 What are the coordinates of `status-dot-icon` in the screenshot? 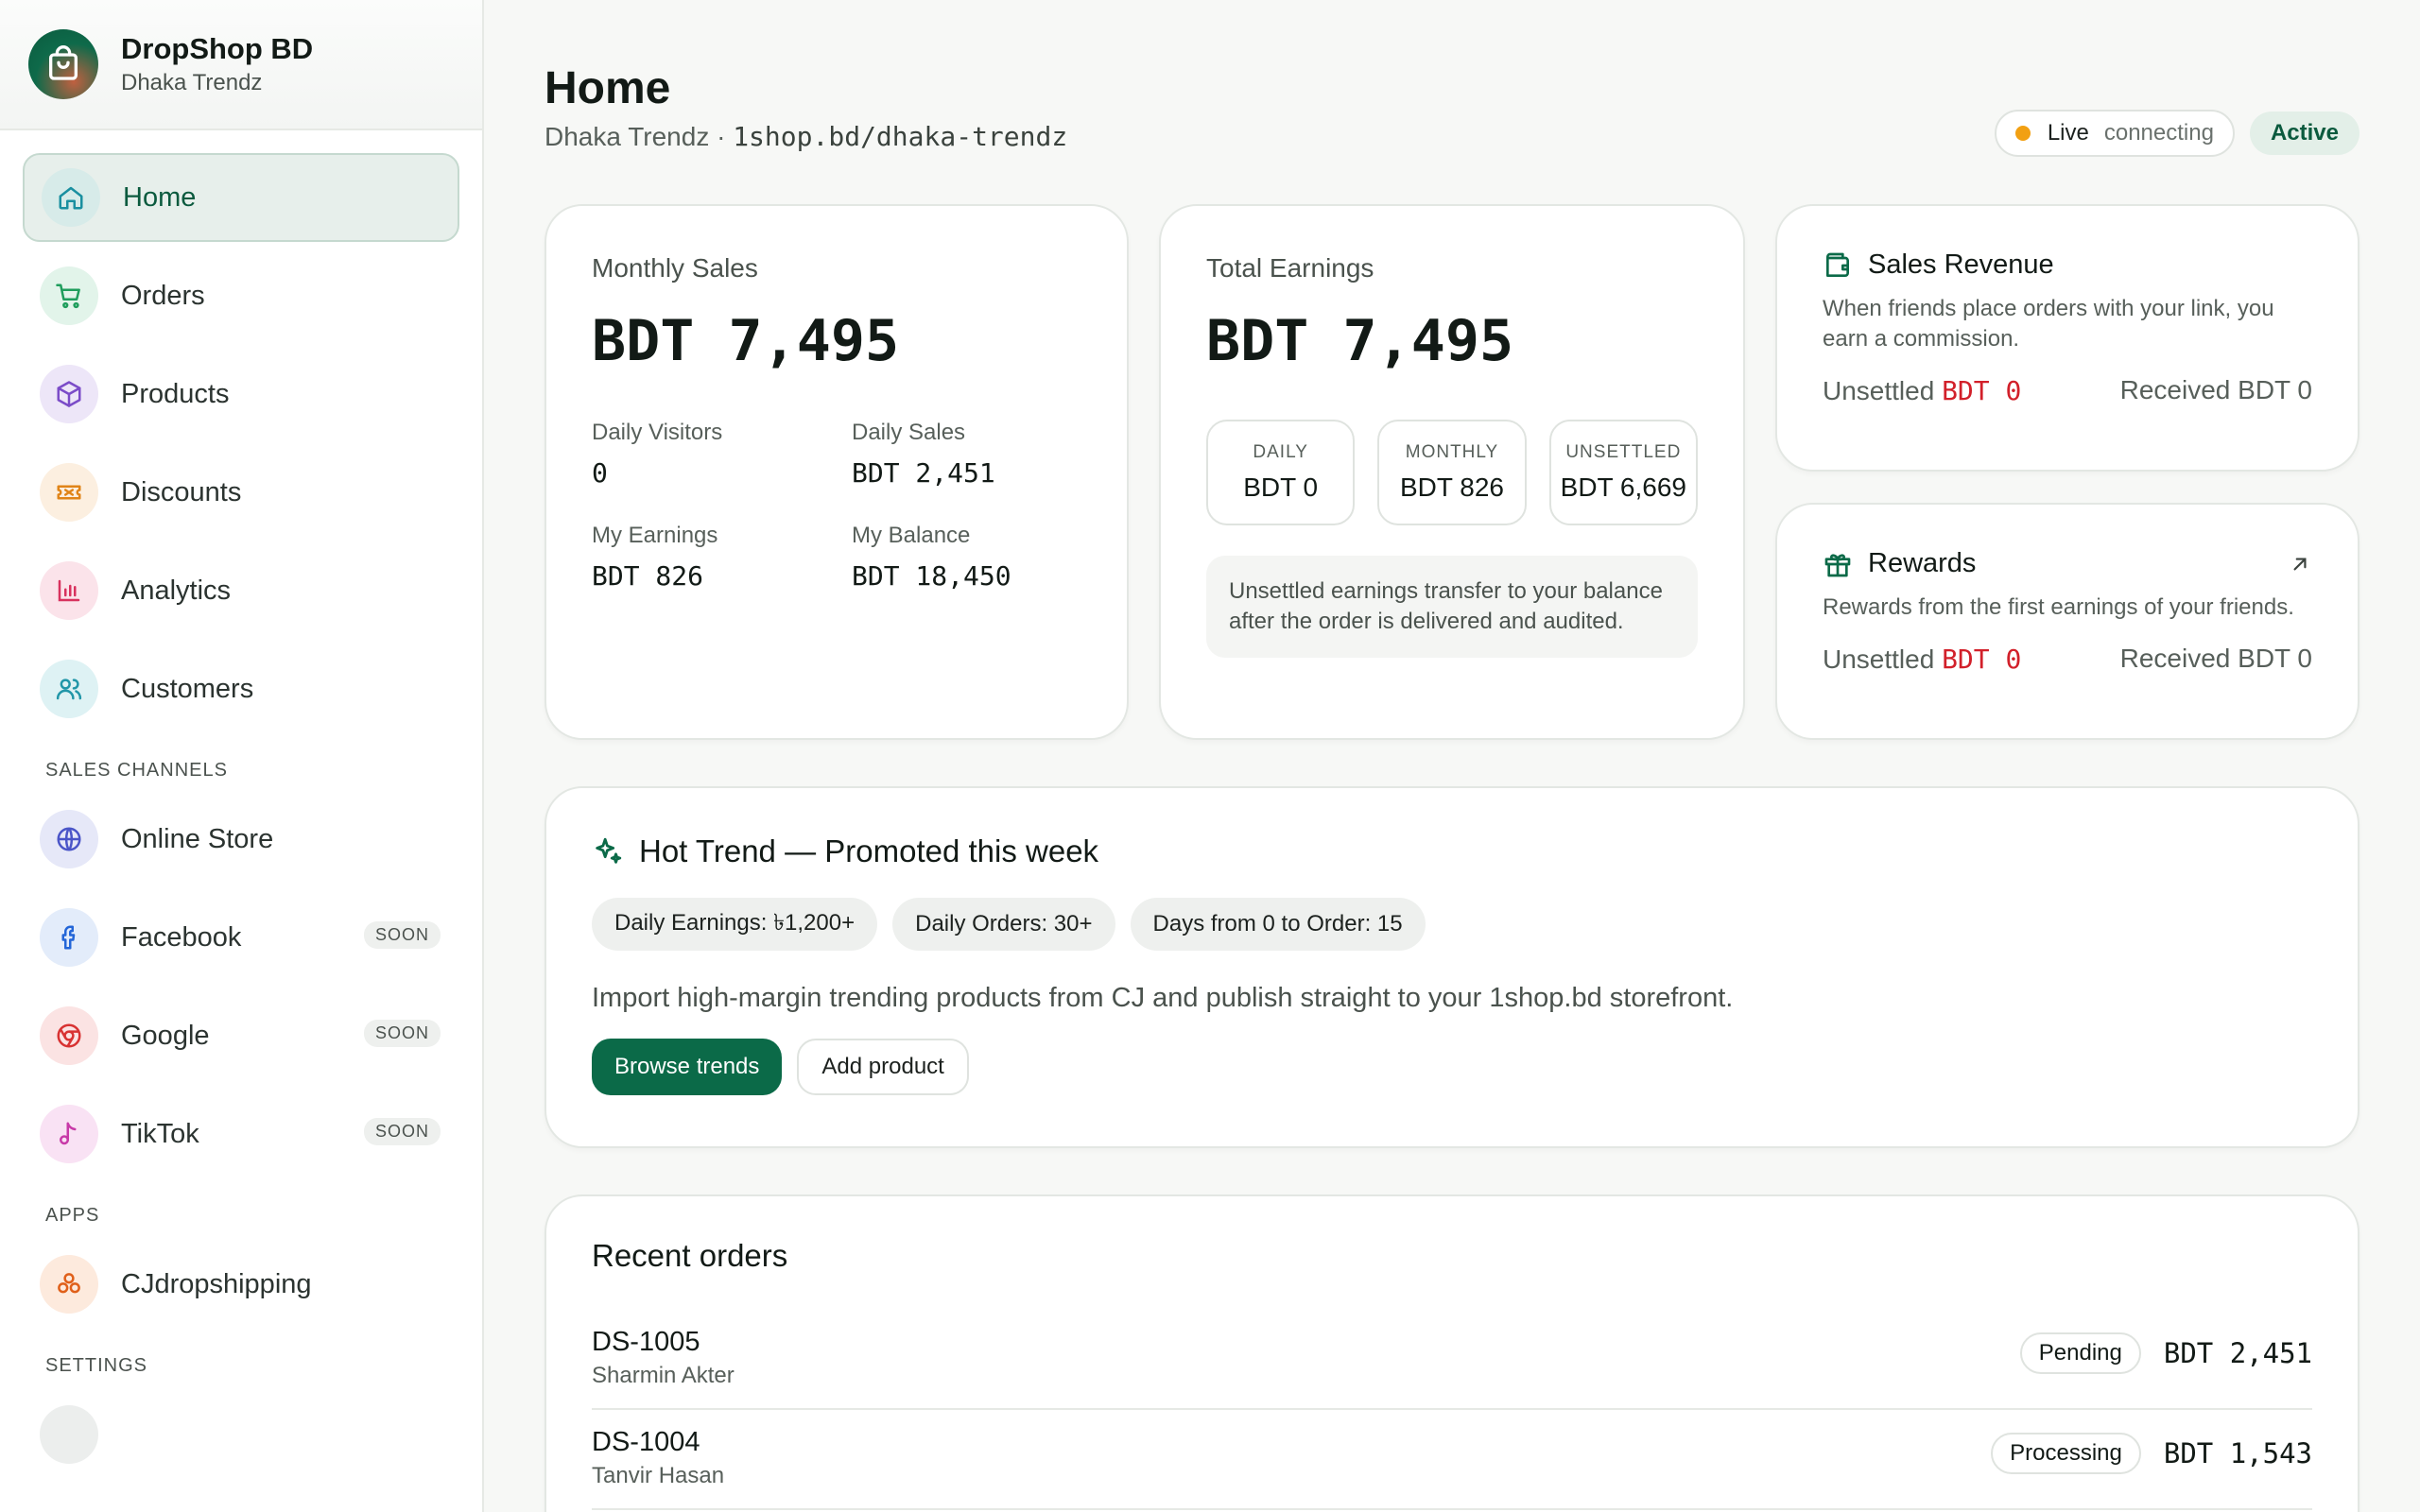 It's located at (2022, 133).